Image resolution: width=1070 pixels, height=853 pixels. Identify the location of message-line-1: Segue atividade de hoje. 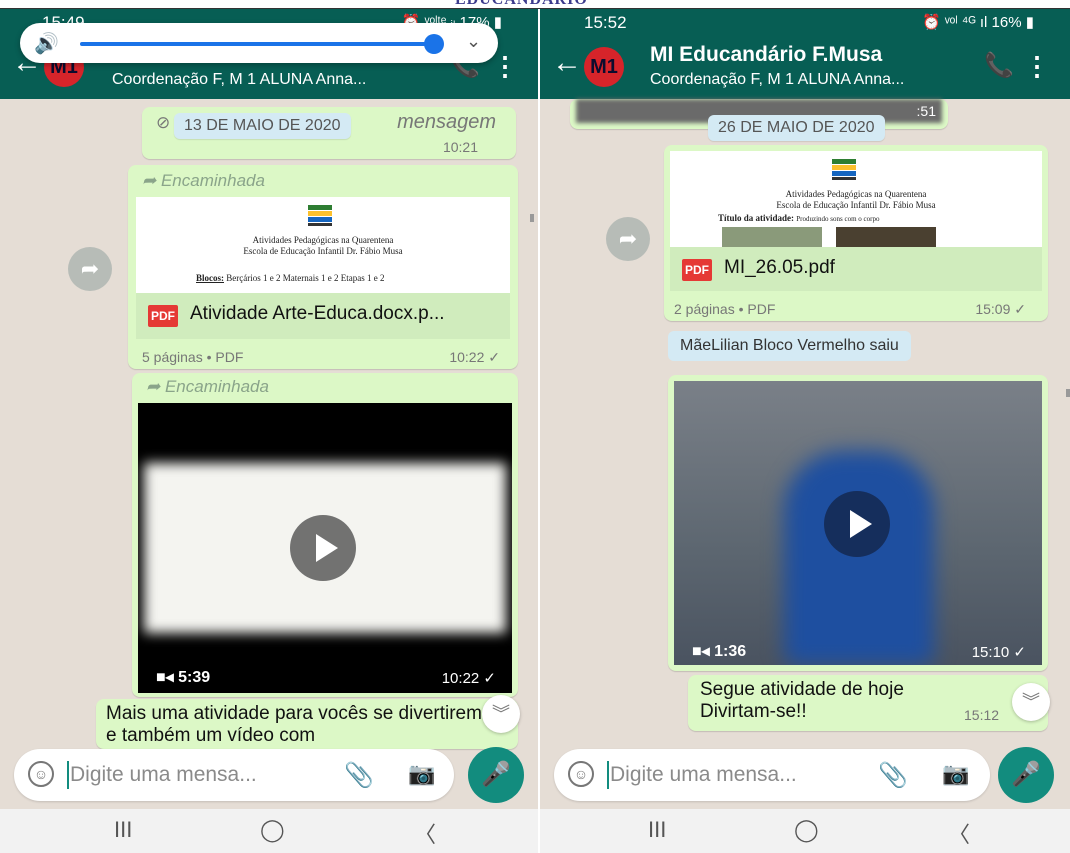
(802, 689).